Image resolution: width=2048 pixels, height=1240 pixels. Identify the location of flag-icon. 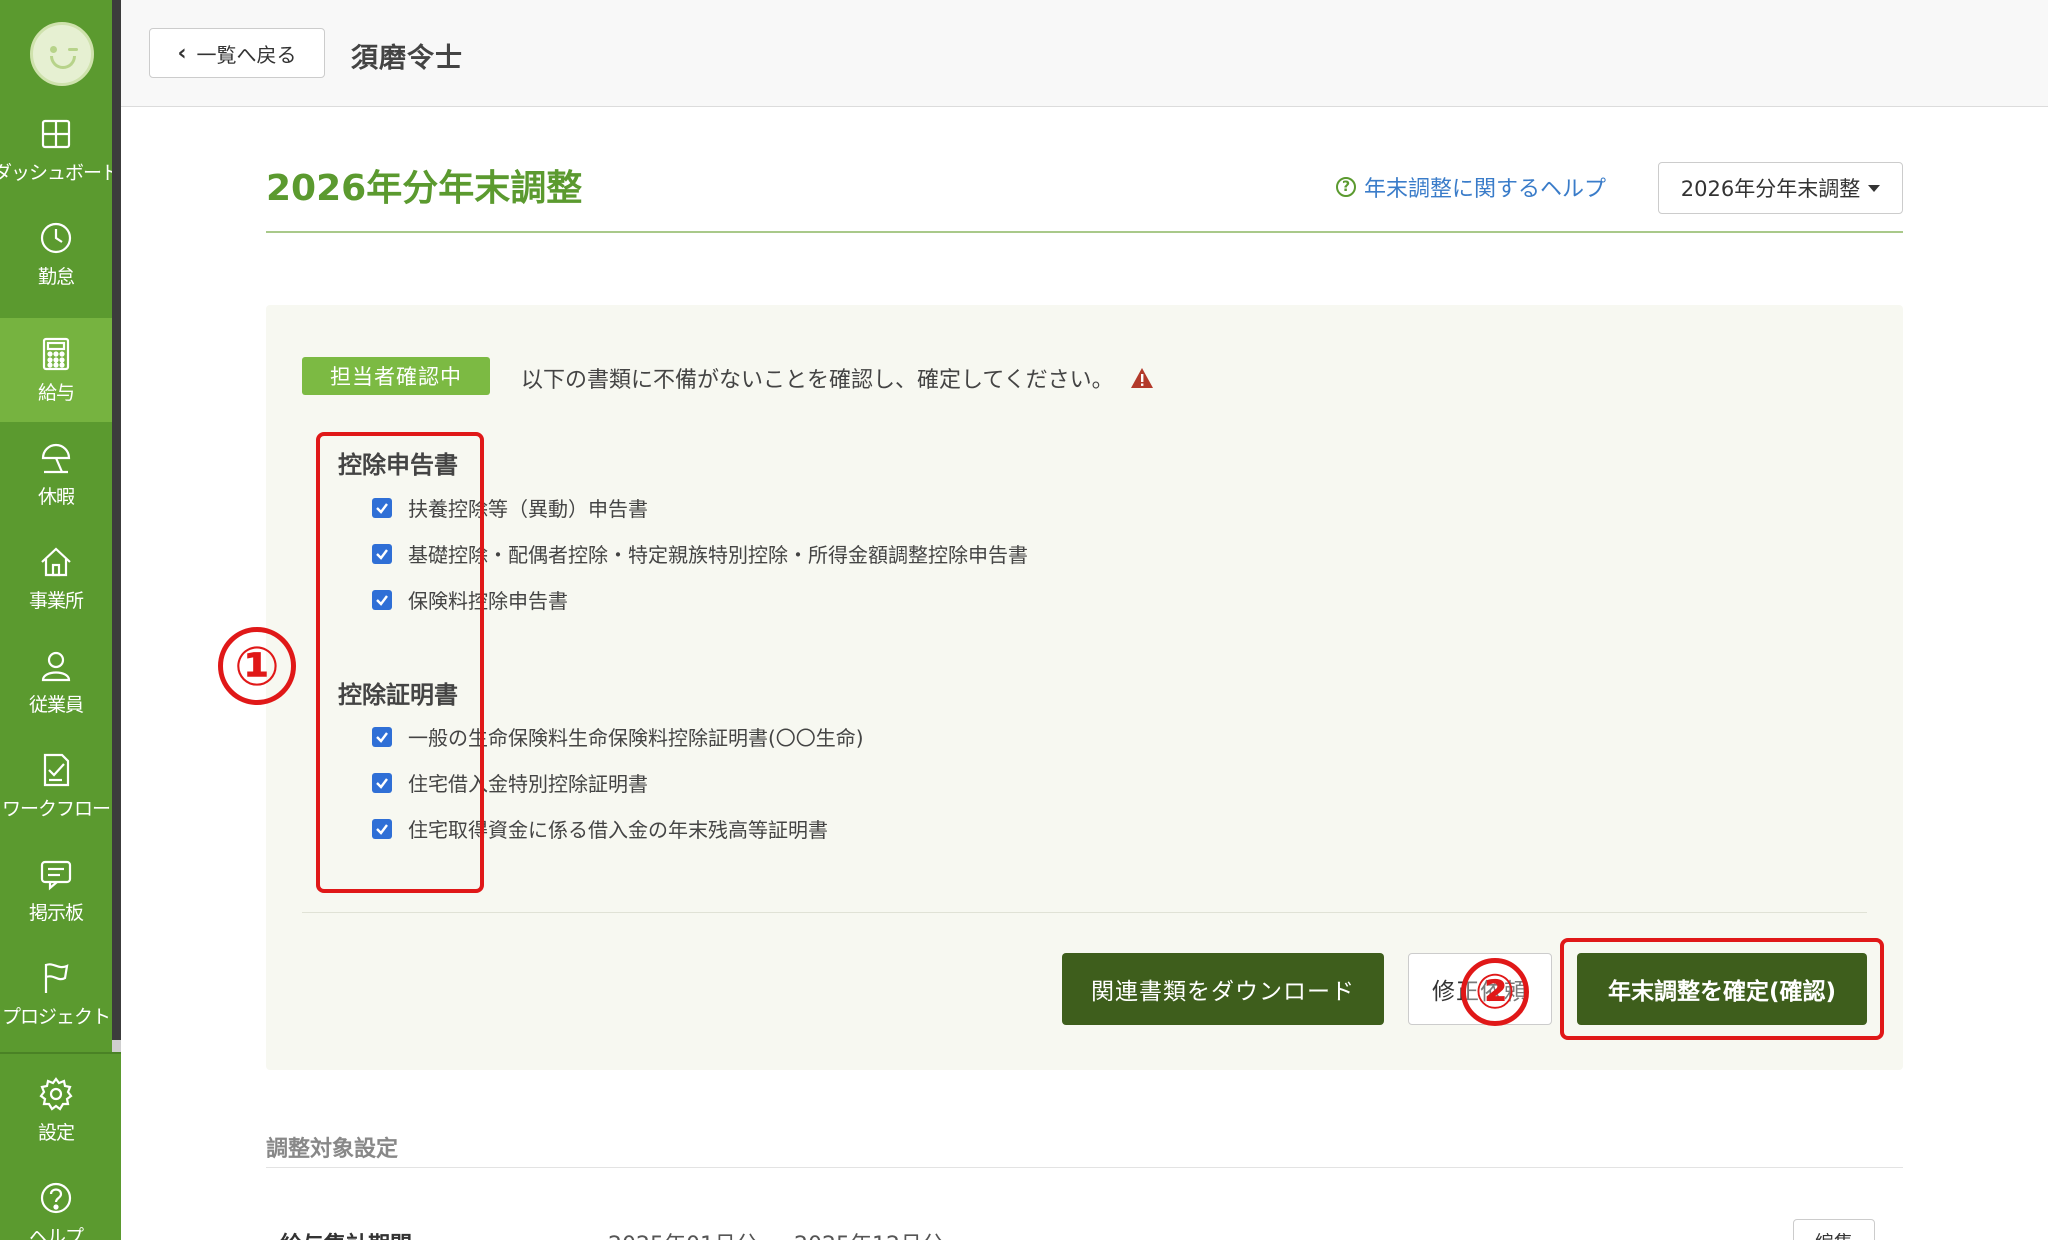
(56, 977).